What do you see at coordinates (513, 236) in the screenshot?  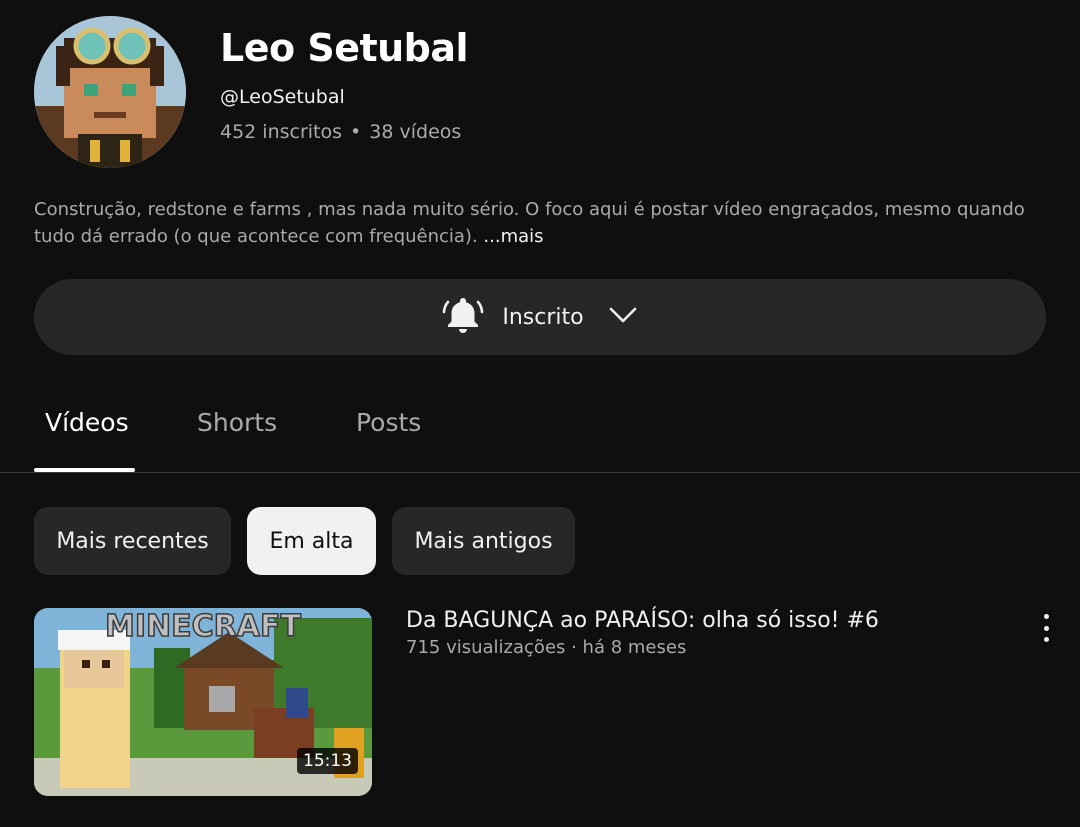 I see `more-link: ...mais` at bounding box center [513, 236].